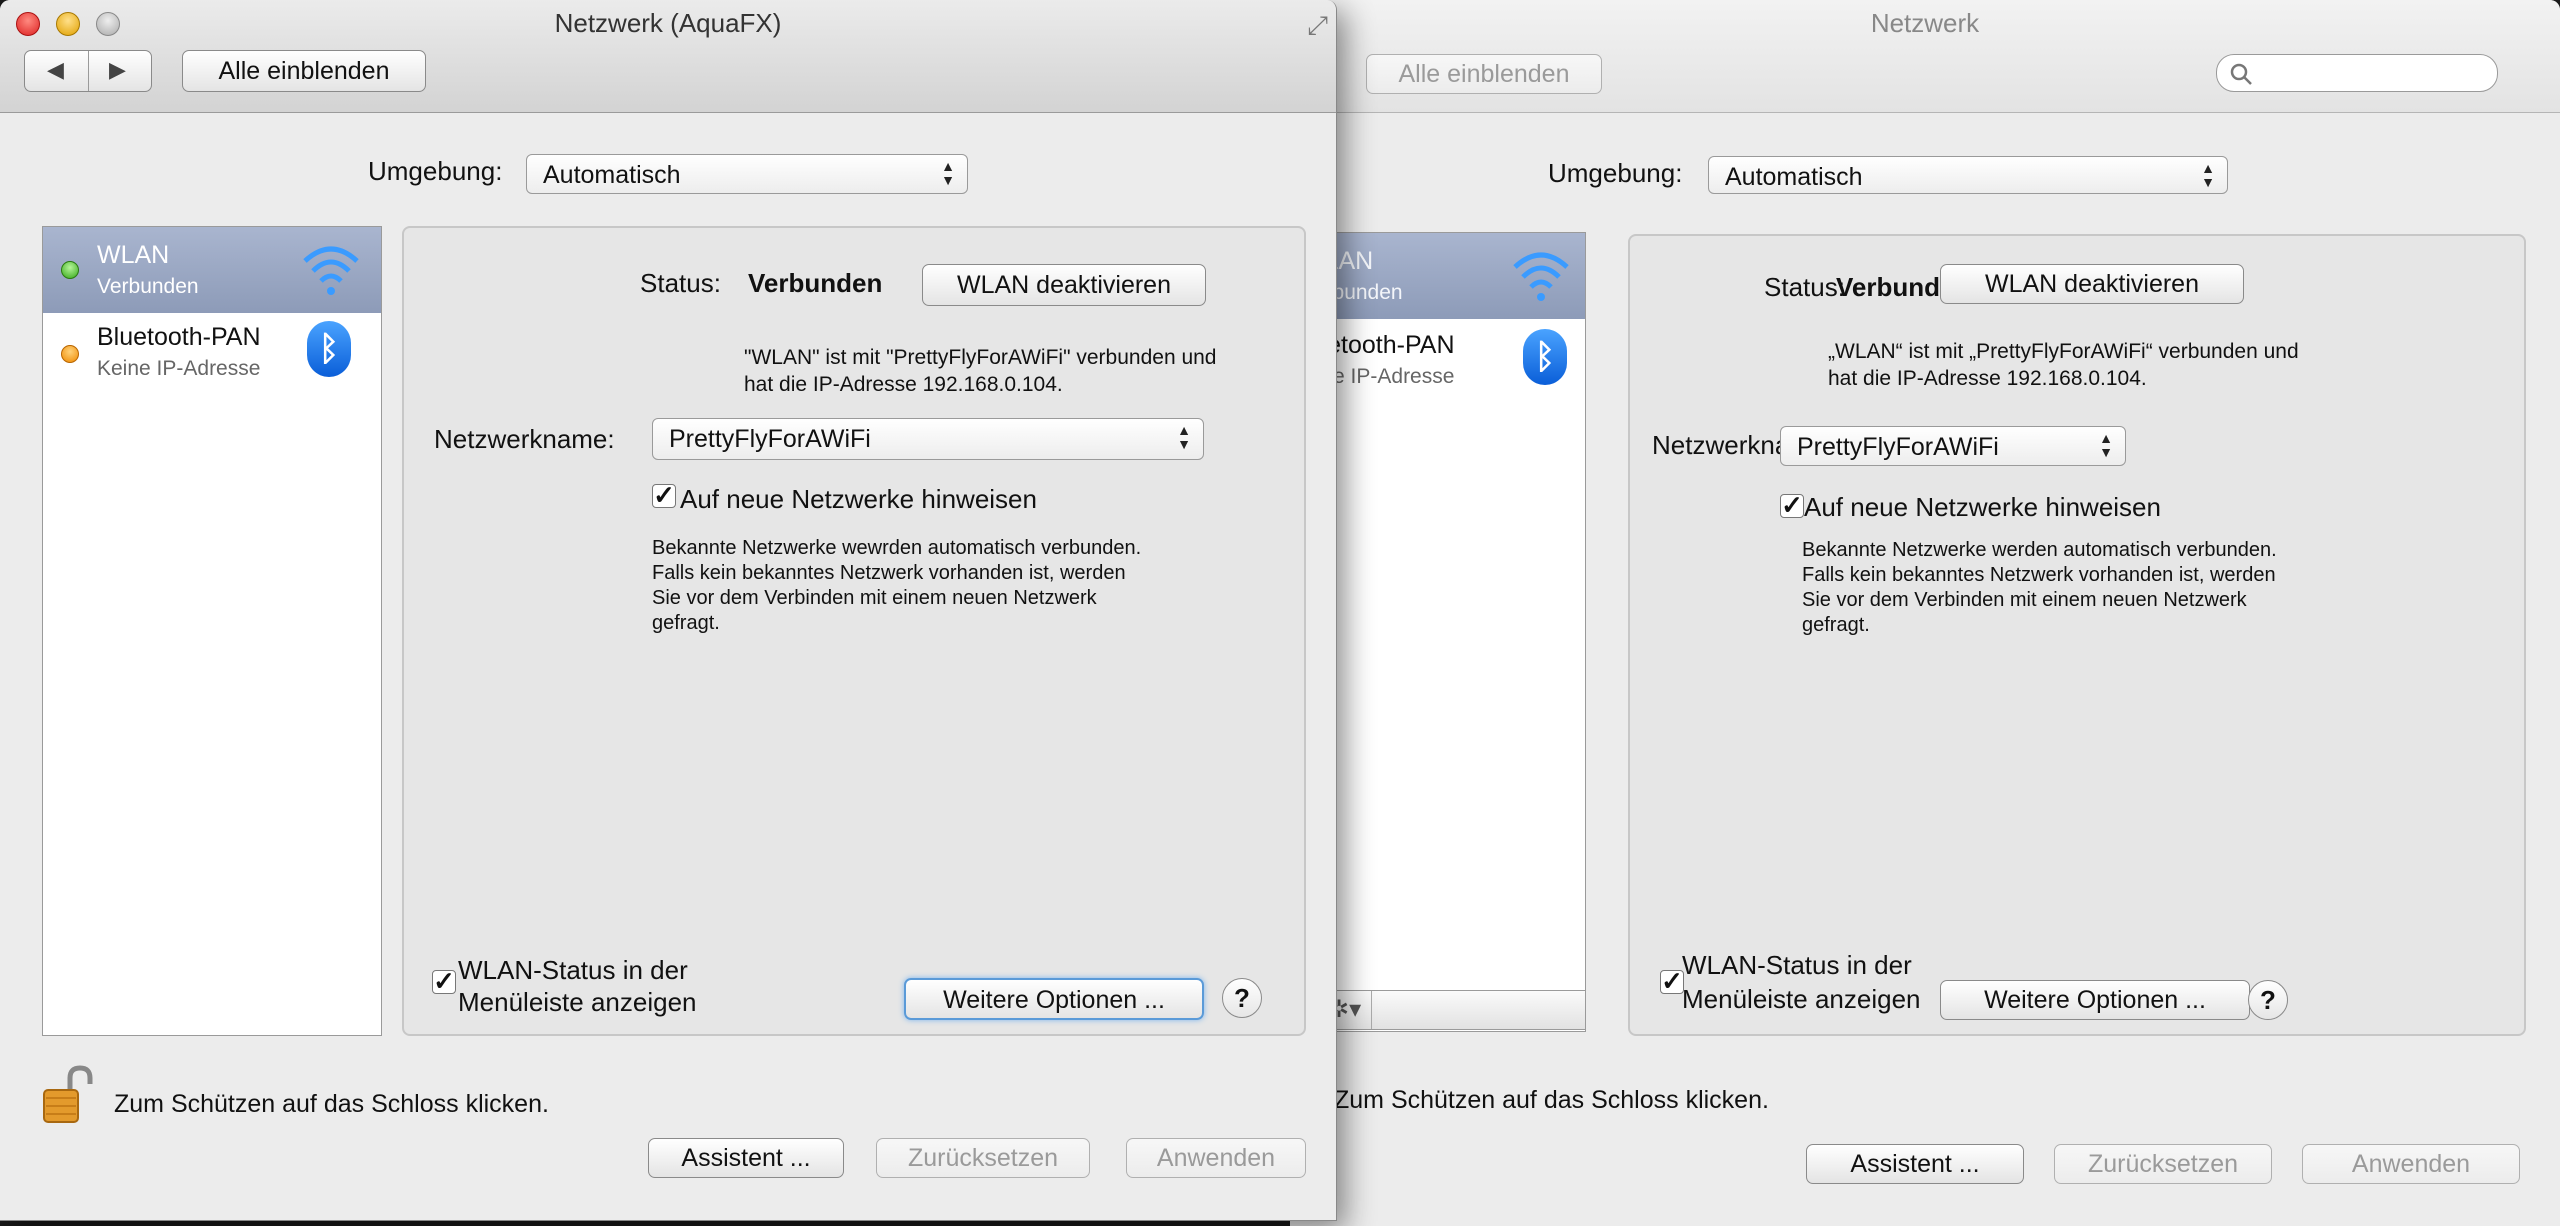 The width and height of the screenshot is (2560, 1226). I want to click on status-value: Verbunden, so click(815, 283).